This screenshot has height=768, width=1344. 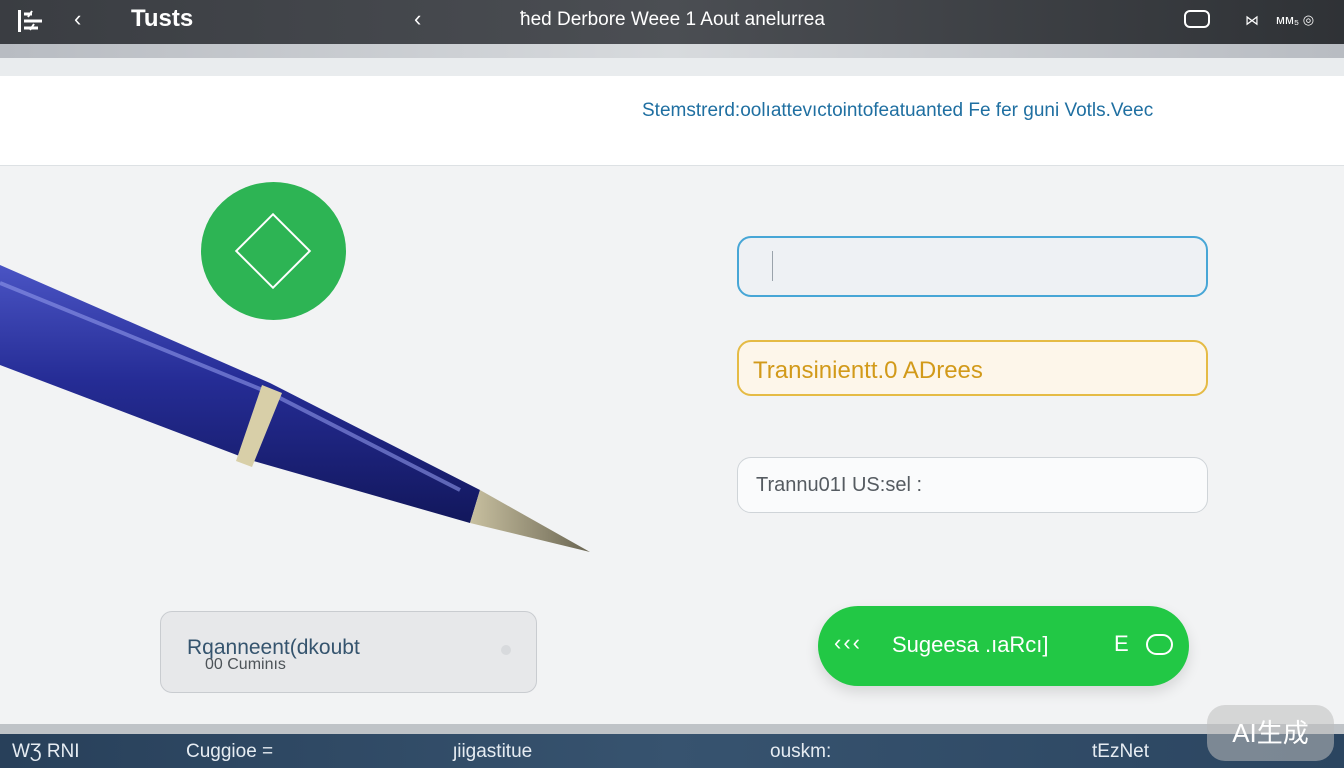 What do you see at coordinates (970, 644) in the screenshot?
I see `primary-button-label: Sugeesa .ıaRcı]` at bounding box center [970, 644].